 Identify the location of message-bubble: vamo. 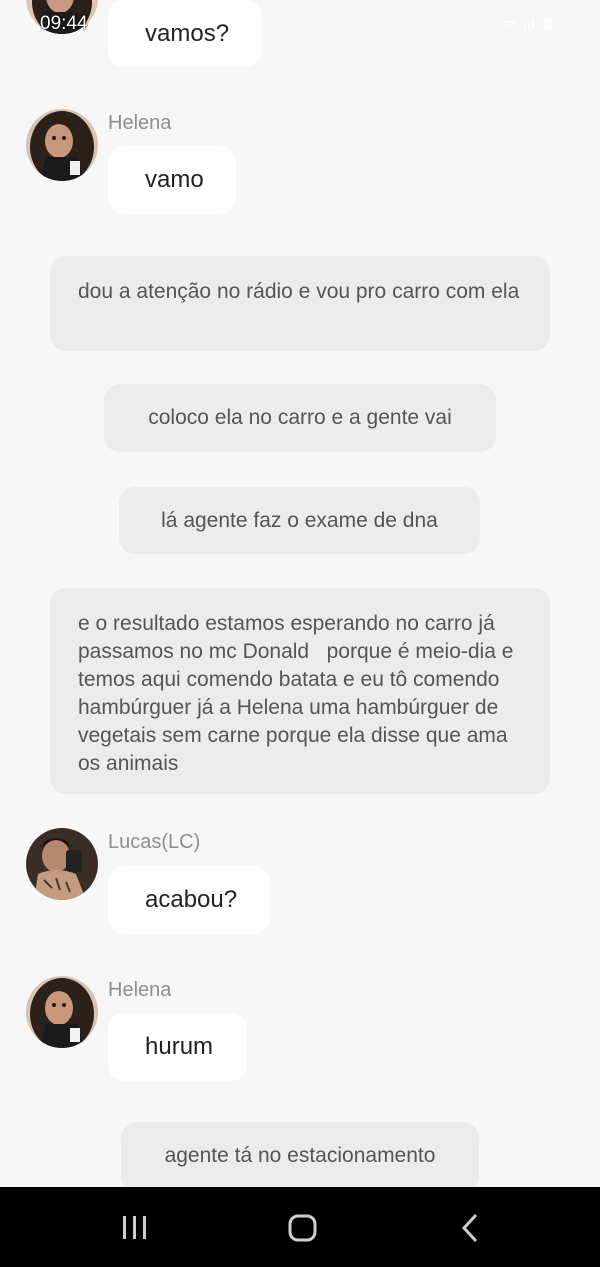
(172, 180).